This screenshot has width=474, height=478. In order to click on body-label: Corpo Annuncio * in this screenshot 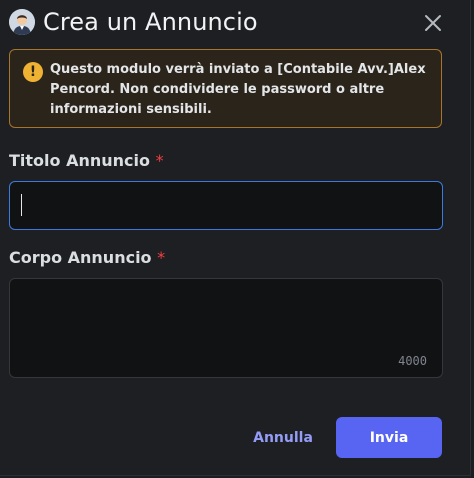, I will do `click(87, 257)`.